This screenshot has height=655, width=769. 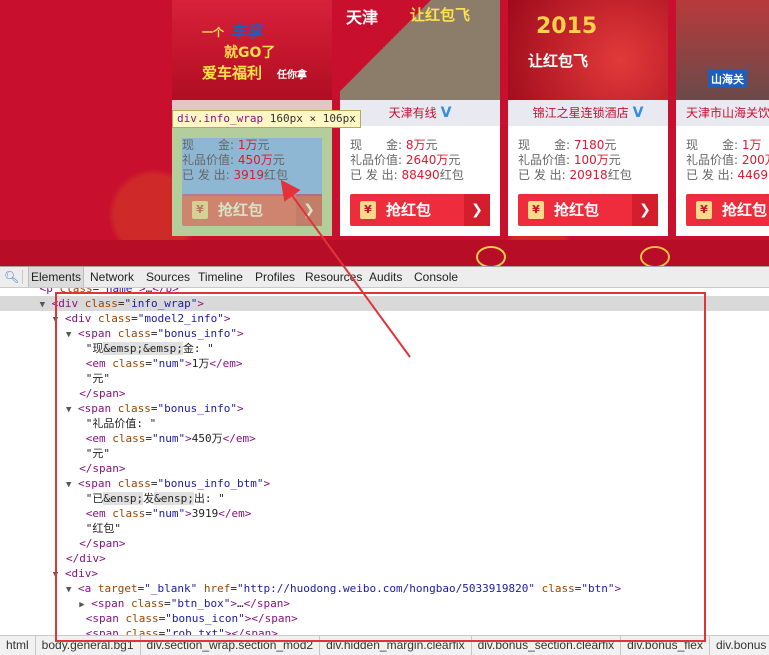 I want to click on tab-elements: Elements, so click(x=56, y=277).